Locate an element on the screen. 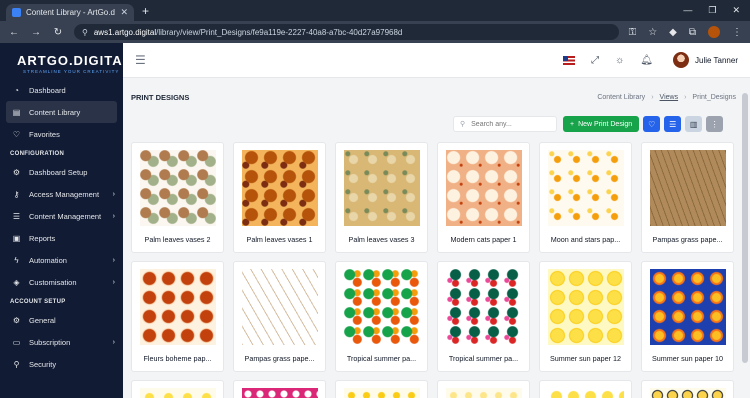 The image size is (750, 398). extensions-puzzle-icon: ⧉ is located at coordinates (692, 32).